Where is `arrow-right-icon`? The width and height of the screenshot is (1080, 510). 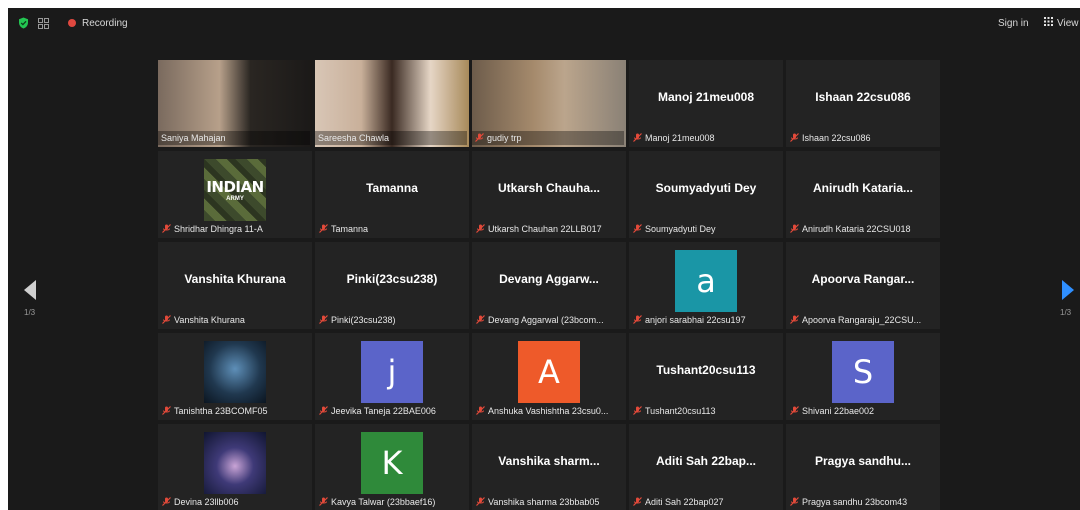 arrow-right-icon is located at coordinates (1068, 290).